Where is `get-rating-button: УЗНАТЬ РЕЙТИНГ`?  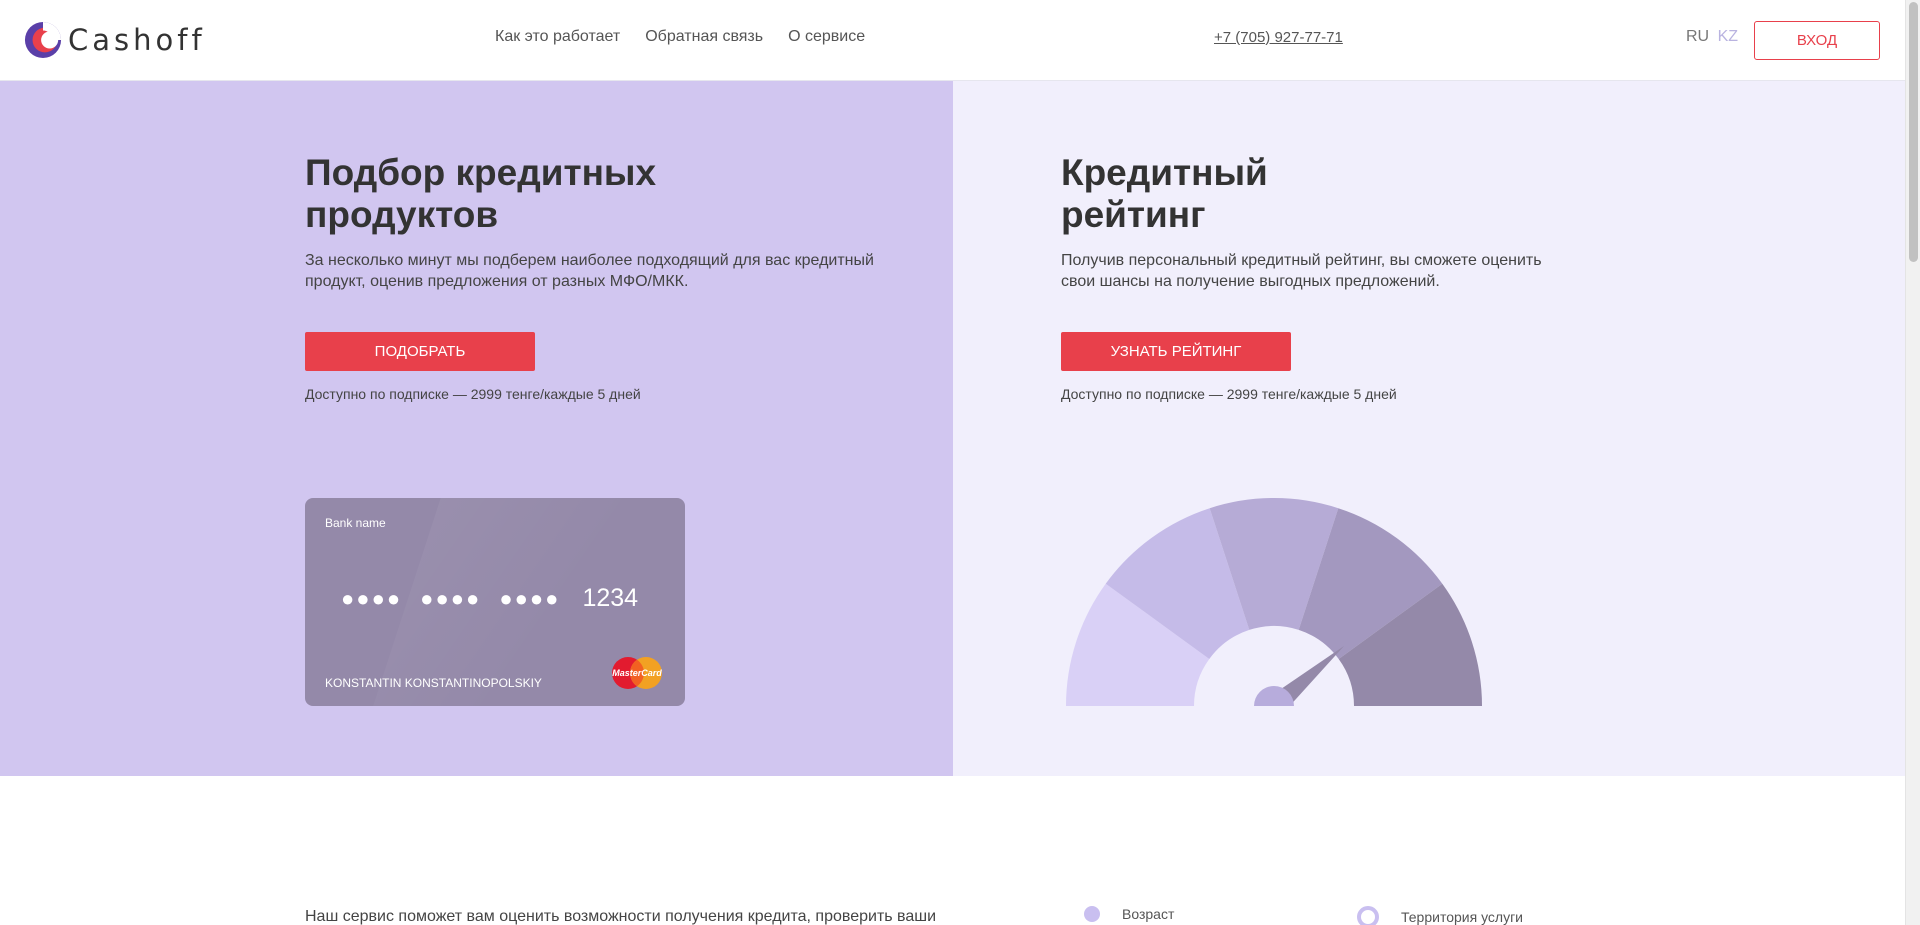 get-rating-button: УЗНАТЬ РЕЙТИНГ is located at coordinates (1176, 351).